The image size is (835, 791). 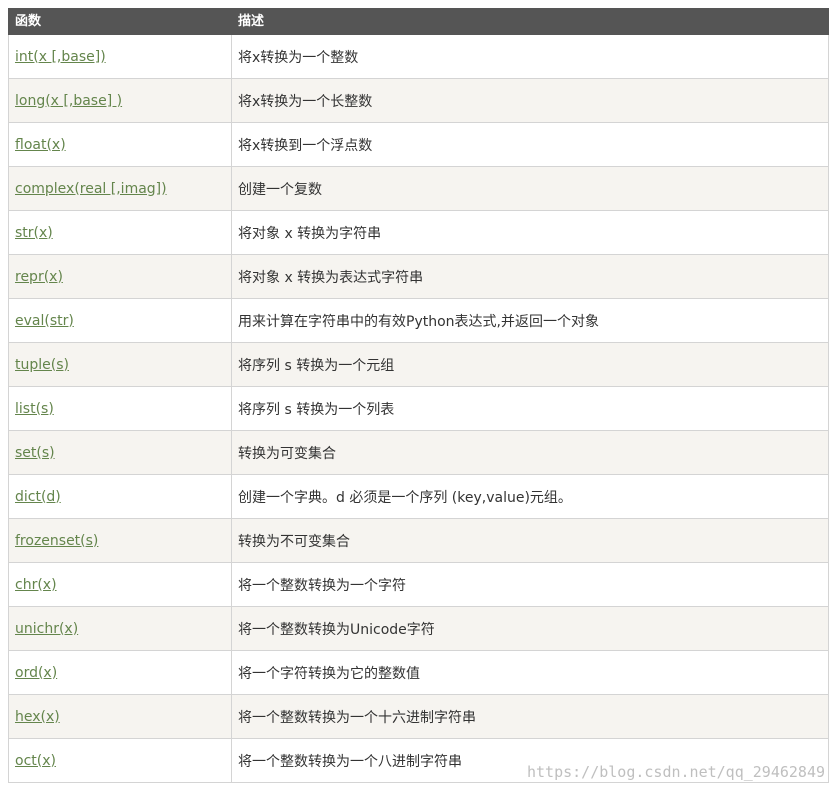 I want to click on function-cell: list(s), so click(x=120, y=408).